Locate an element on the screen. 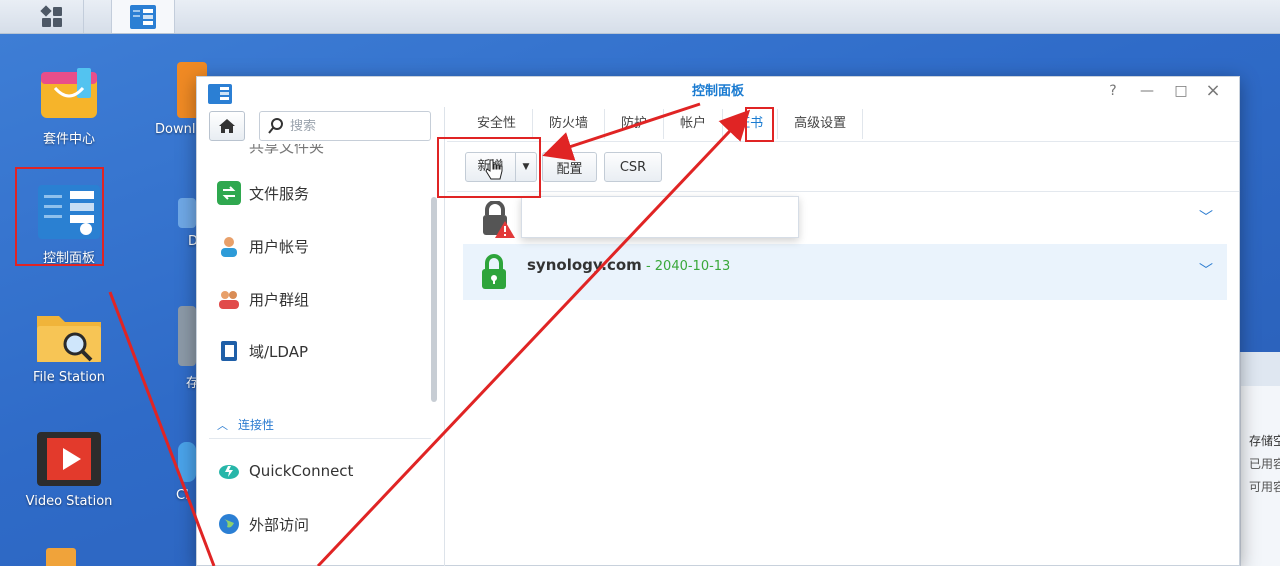 Image resolution: width=1280 pixels, height=566 pixels. main-menu-button is located at coordinates (52, 16).